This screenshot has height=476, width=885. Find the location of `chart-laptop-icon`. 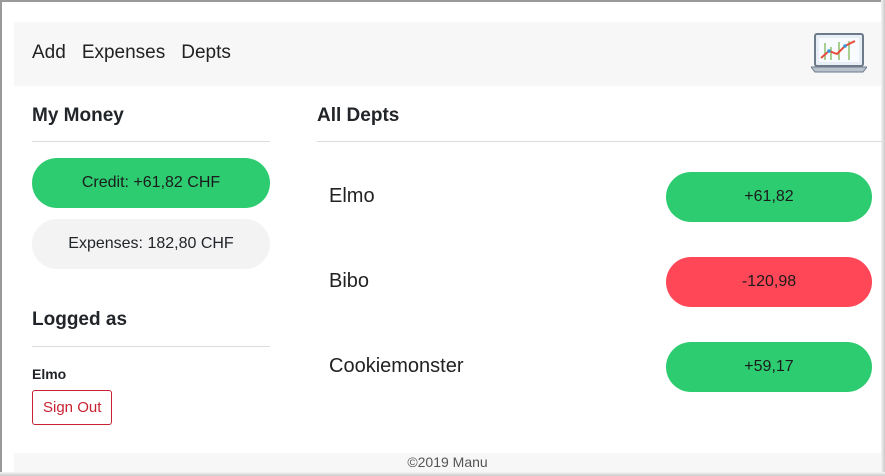

chart-laptop-icon is located at coordinates (839, 53).